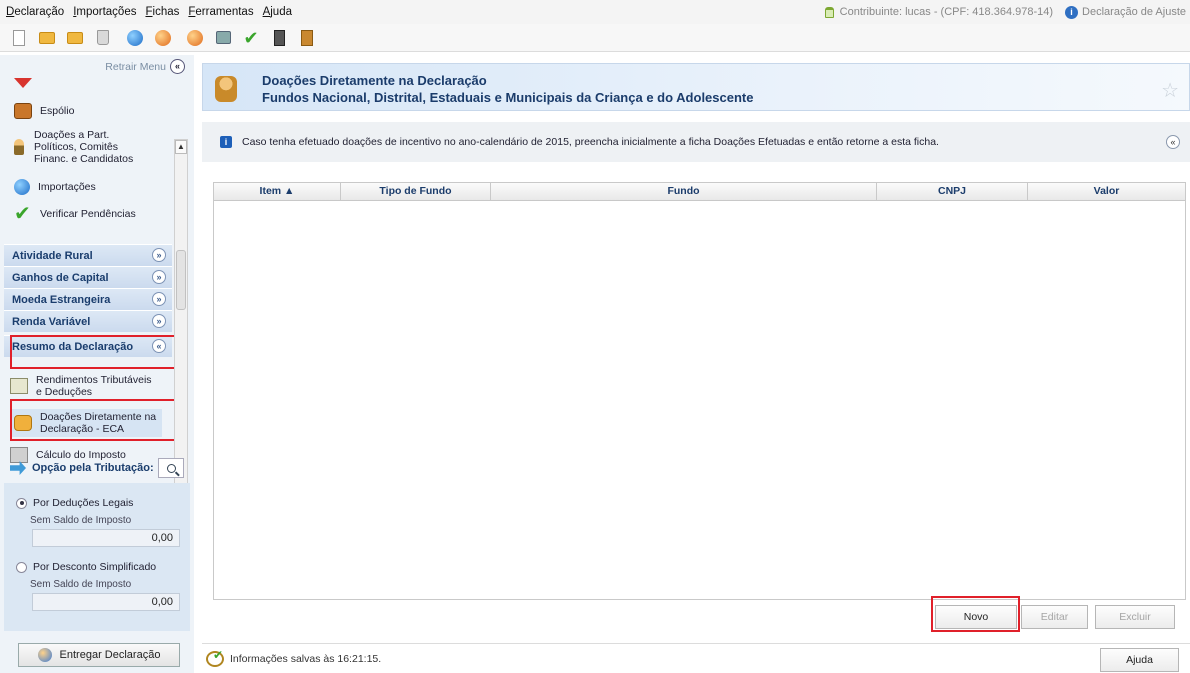 The width and height of the screenshot is (1190, 673). What do you see at coordinates (51, 321) in the screenshot?
I see `section-label: Renda Variável` at bounding box center [51, 321].